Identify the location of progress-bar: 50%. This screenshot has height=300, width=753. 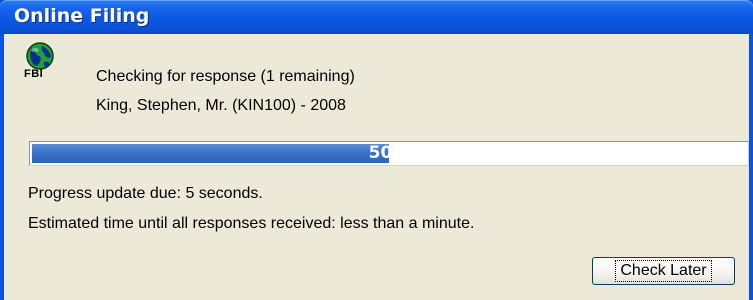
(389, 153).